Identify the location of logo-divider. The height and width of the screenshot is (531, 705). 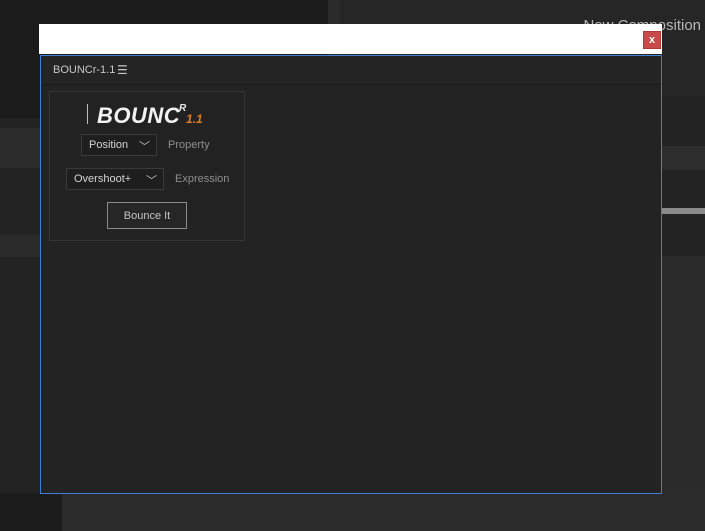
(87, 114).